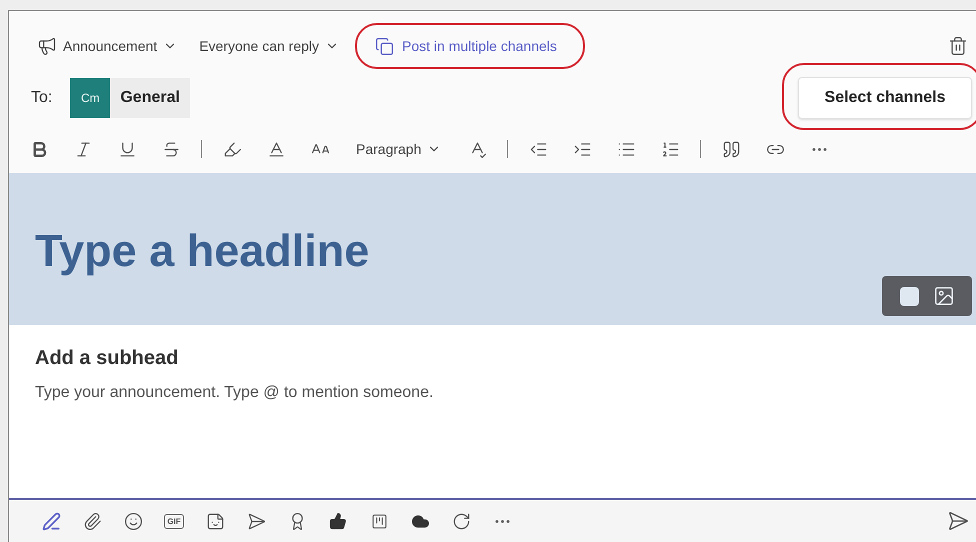 The height and width of the screenshot is (542, 976). Describe the element at coordinates (174, 521) in the screenshot. I see `gif-button: GIF` at that location.